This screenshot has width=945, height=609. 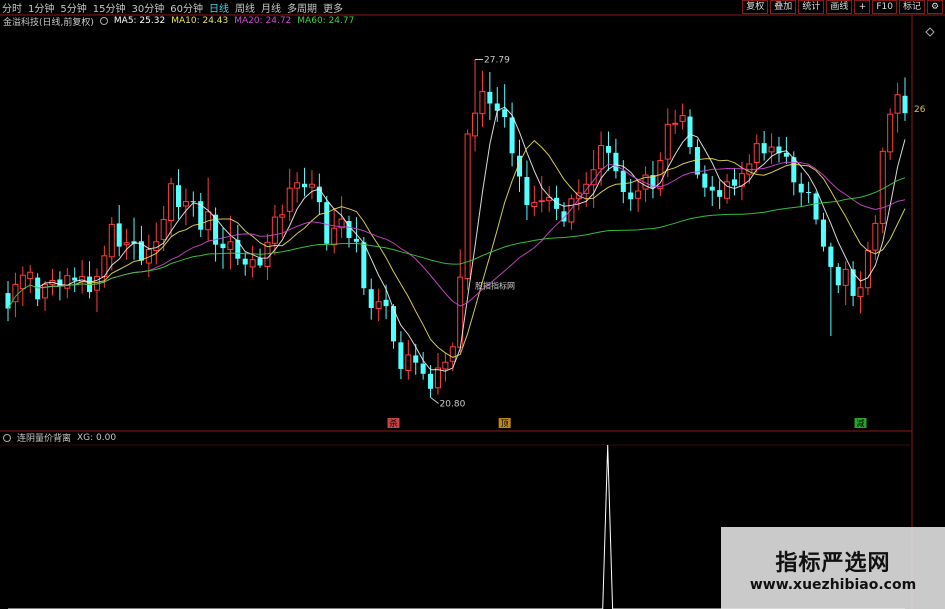 I want to click on low-label: 20.80, so click(x=453, y=404).